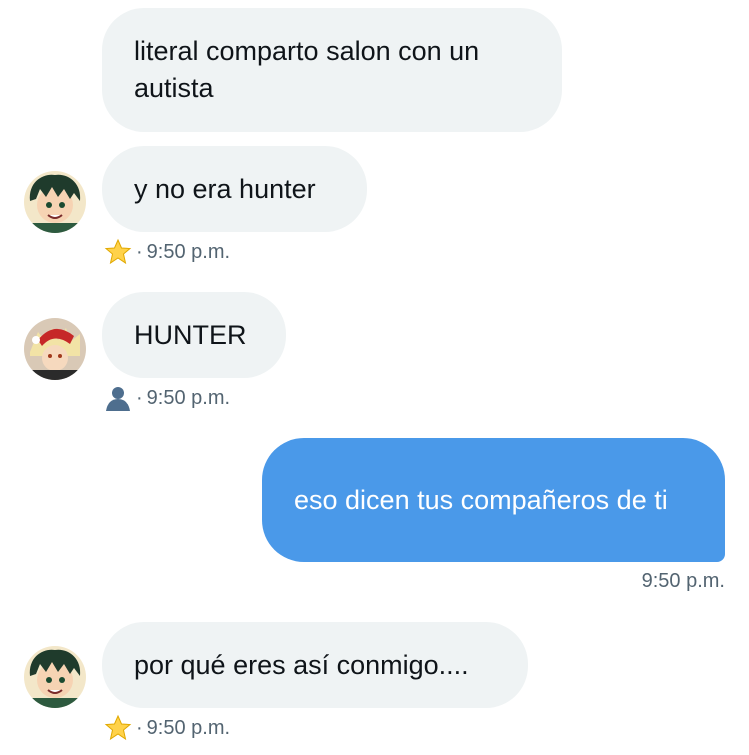 This screenshot has width=749, height=755. Describe the element at coordinates (118, 398) in the screenshot. I see `bust-silhouette-emoji-icon` at that location.